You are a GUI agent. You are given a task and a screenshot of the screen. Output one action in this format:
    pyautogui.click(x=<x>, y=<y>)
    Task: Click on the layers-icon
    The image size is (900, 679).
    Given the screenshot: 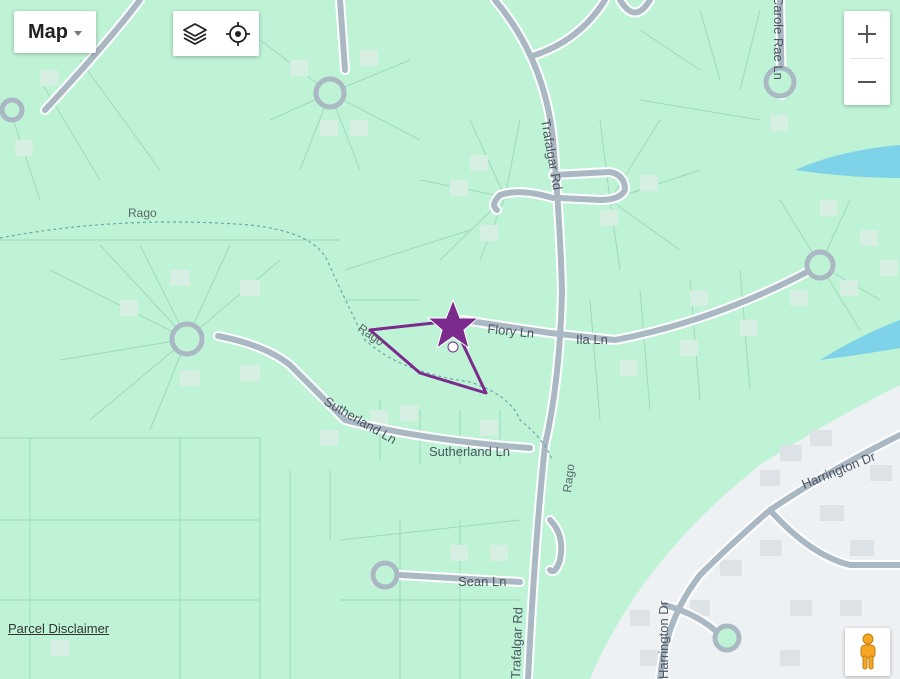 What is the action you would take?
    pyautogui.click(x=194, y=33)
    